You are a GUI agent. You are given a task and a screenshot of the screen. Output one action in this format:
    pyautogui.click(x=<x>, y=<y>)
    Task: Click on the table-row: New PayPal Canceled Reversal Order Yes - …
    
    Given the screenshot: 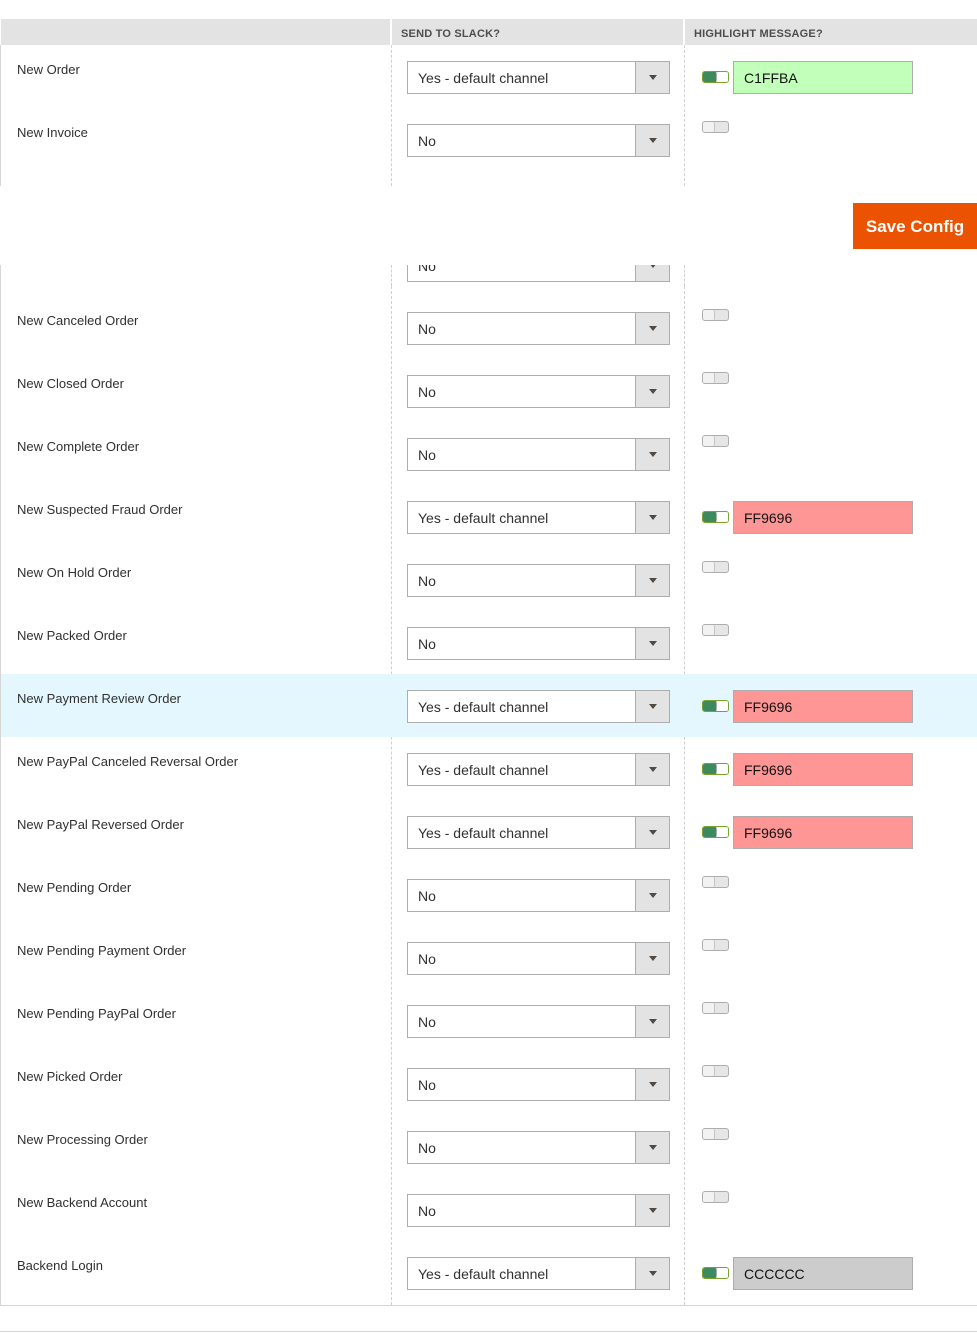 What is the action you would take?
    pyautogui.click(x=489, y=768)
    